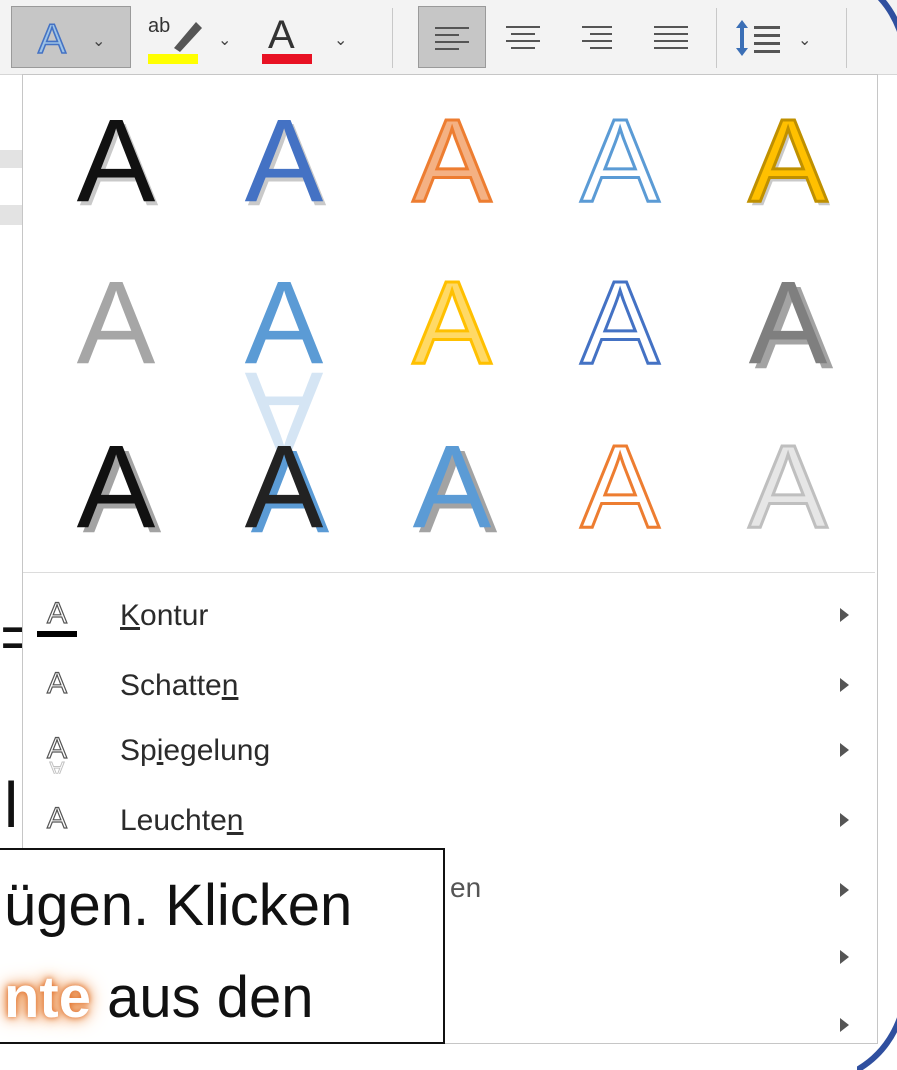 The width and height of the screenshot is (897, 1070). I want to click on text-effect-fill-blue-shadow: AA, so click(284, 158).